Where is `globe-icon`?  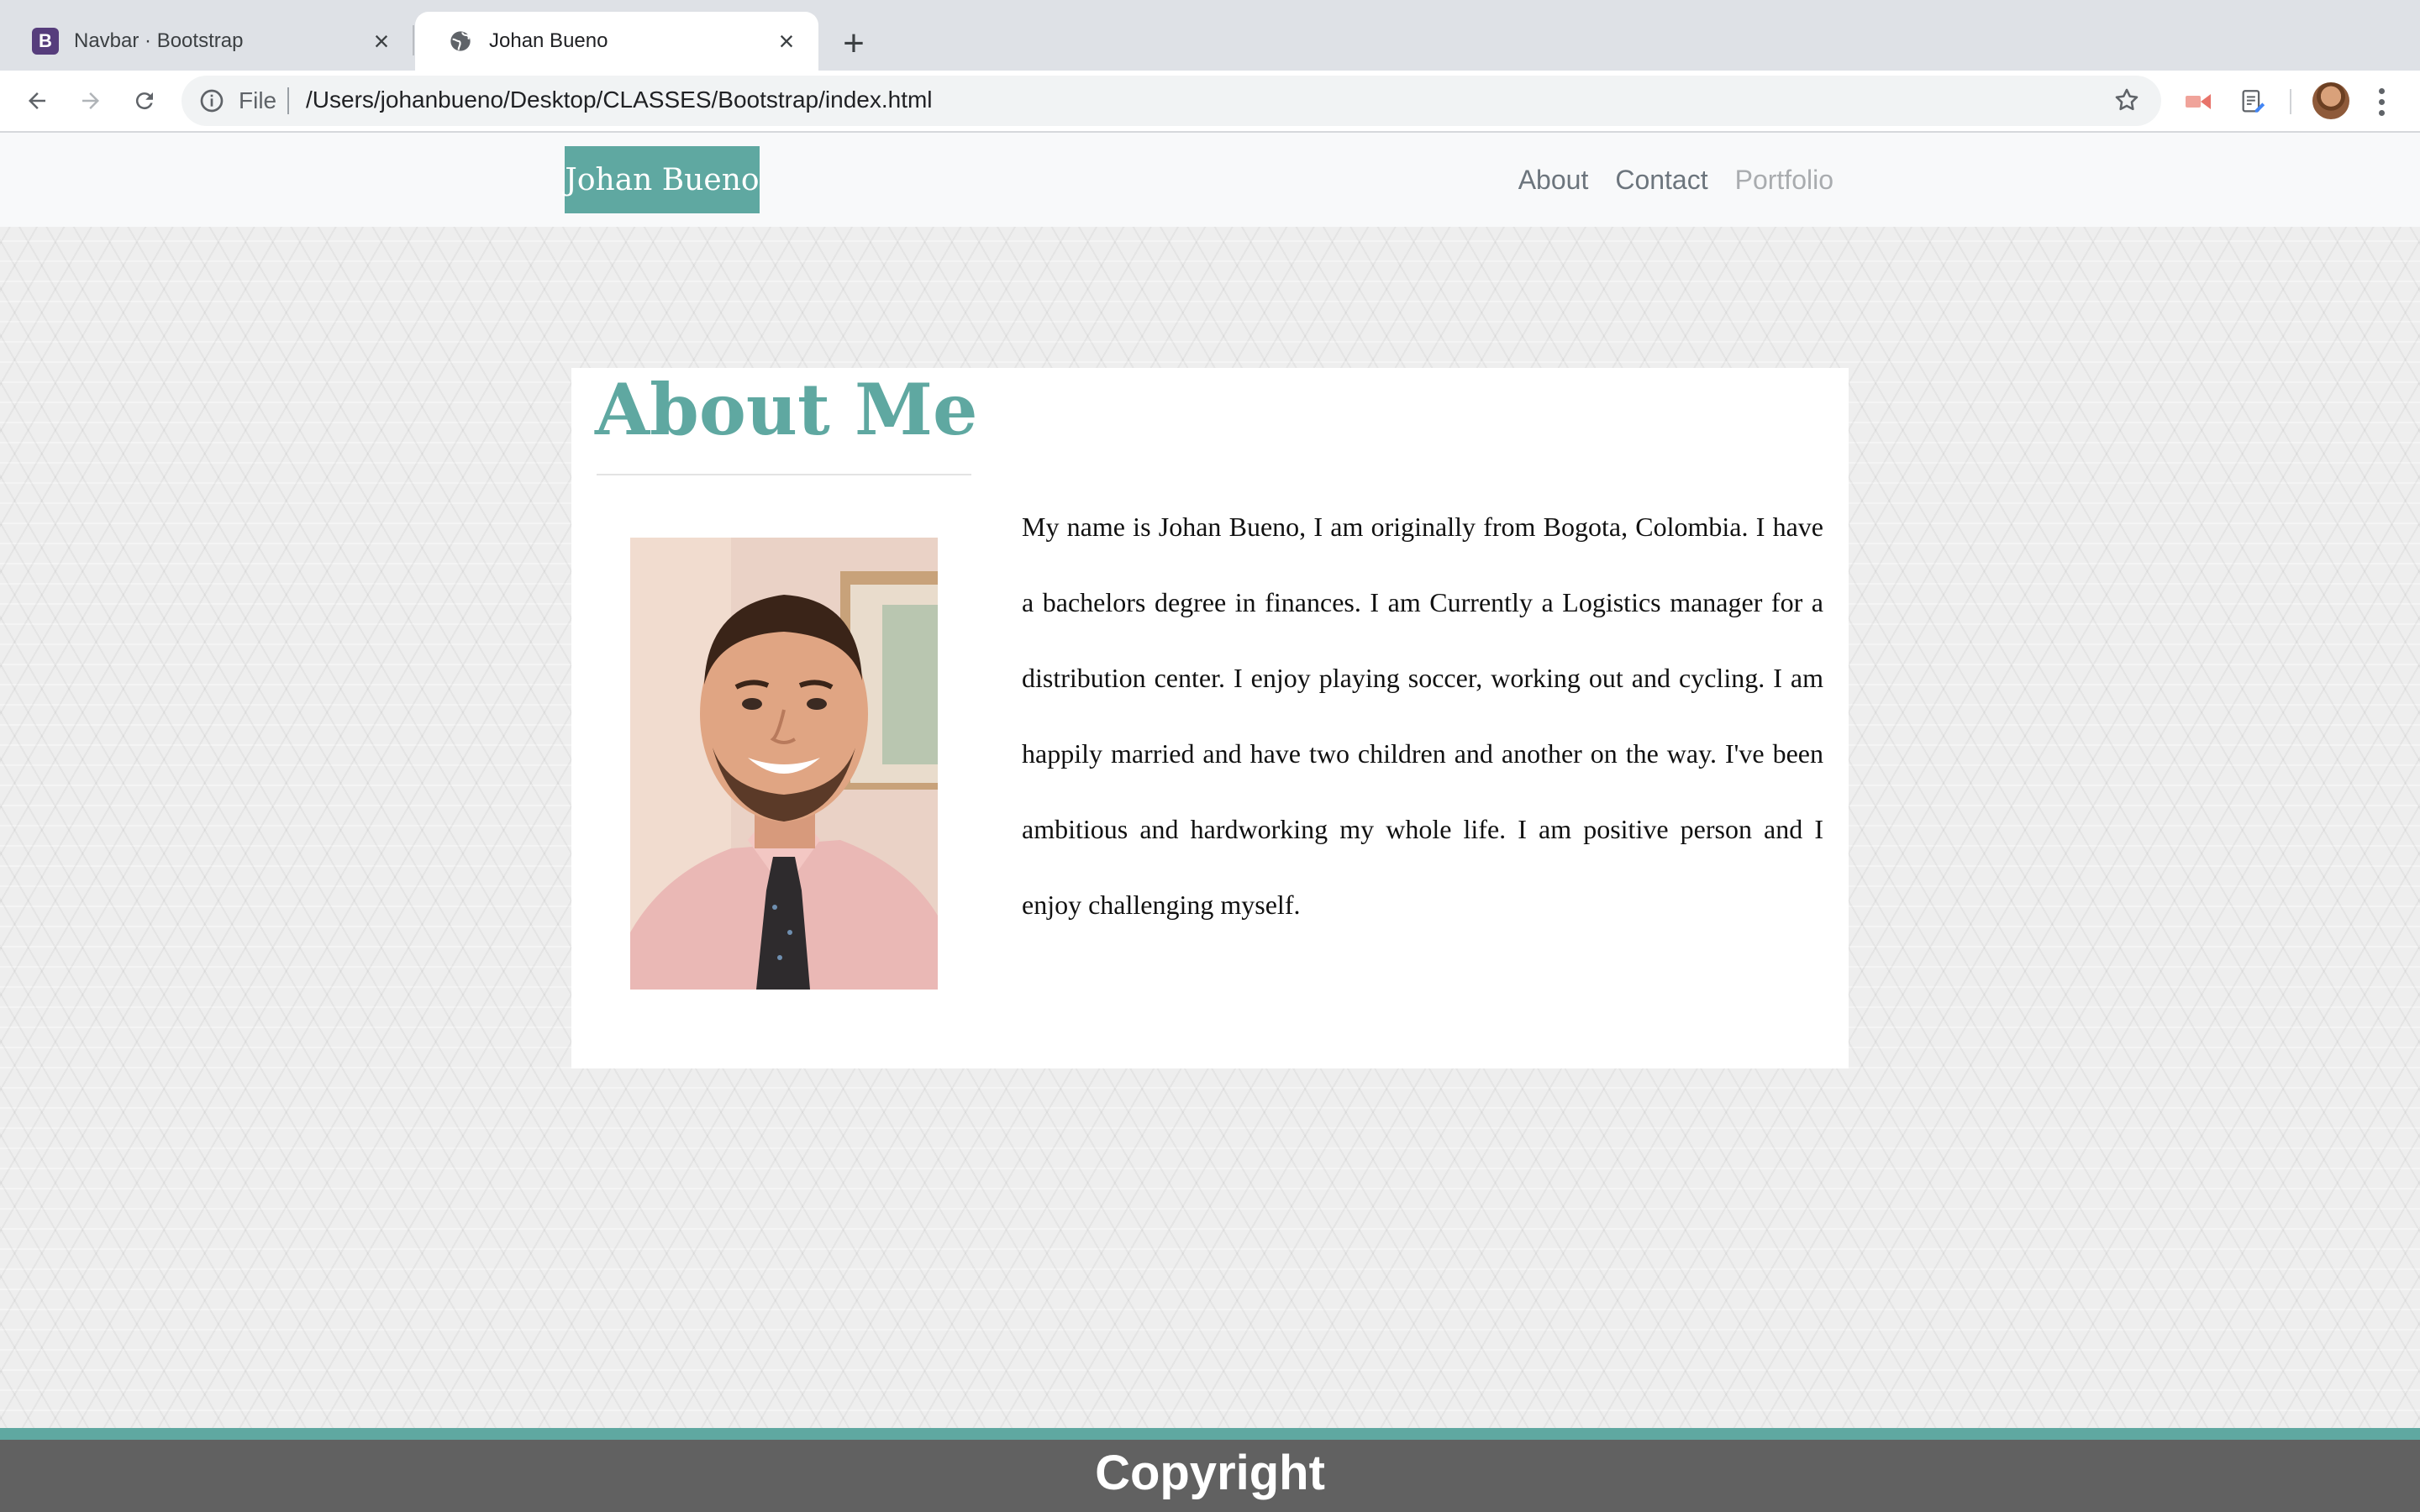
globe-icon is located at coordinates (461, 41).